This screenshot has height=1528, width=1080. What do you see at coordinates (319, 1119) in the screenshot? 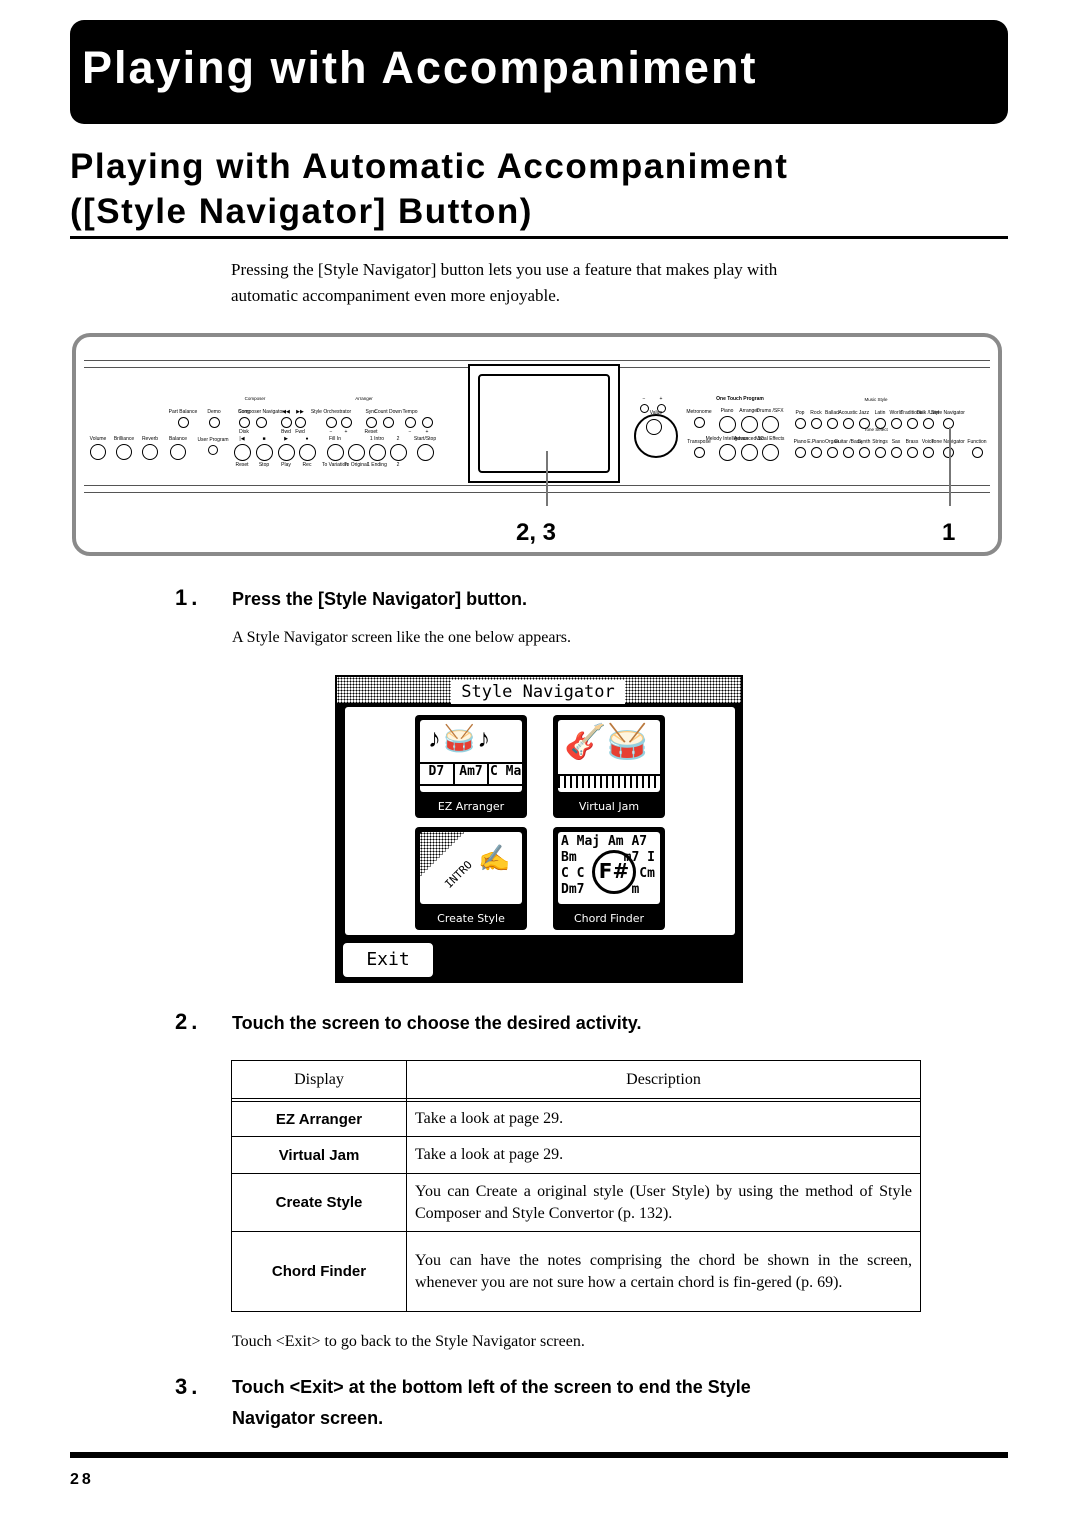
I see `cell-display: EZ Arranger` at bounding box center [319, 1119].